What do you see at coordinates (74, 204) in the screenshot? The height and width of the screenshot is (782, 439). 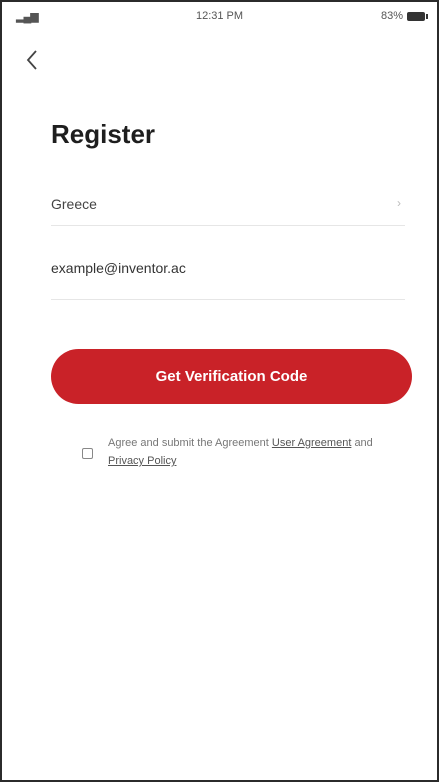 I see `country-value: Greece` at bounding box center [74, 204].